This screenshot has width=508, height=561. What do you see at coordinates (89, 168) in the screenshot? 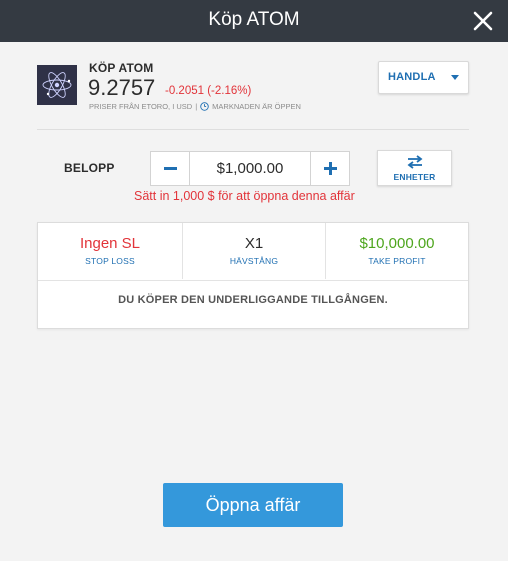
I see `amount-label: BELOPP` at bounding box center [89, 168].